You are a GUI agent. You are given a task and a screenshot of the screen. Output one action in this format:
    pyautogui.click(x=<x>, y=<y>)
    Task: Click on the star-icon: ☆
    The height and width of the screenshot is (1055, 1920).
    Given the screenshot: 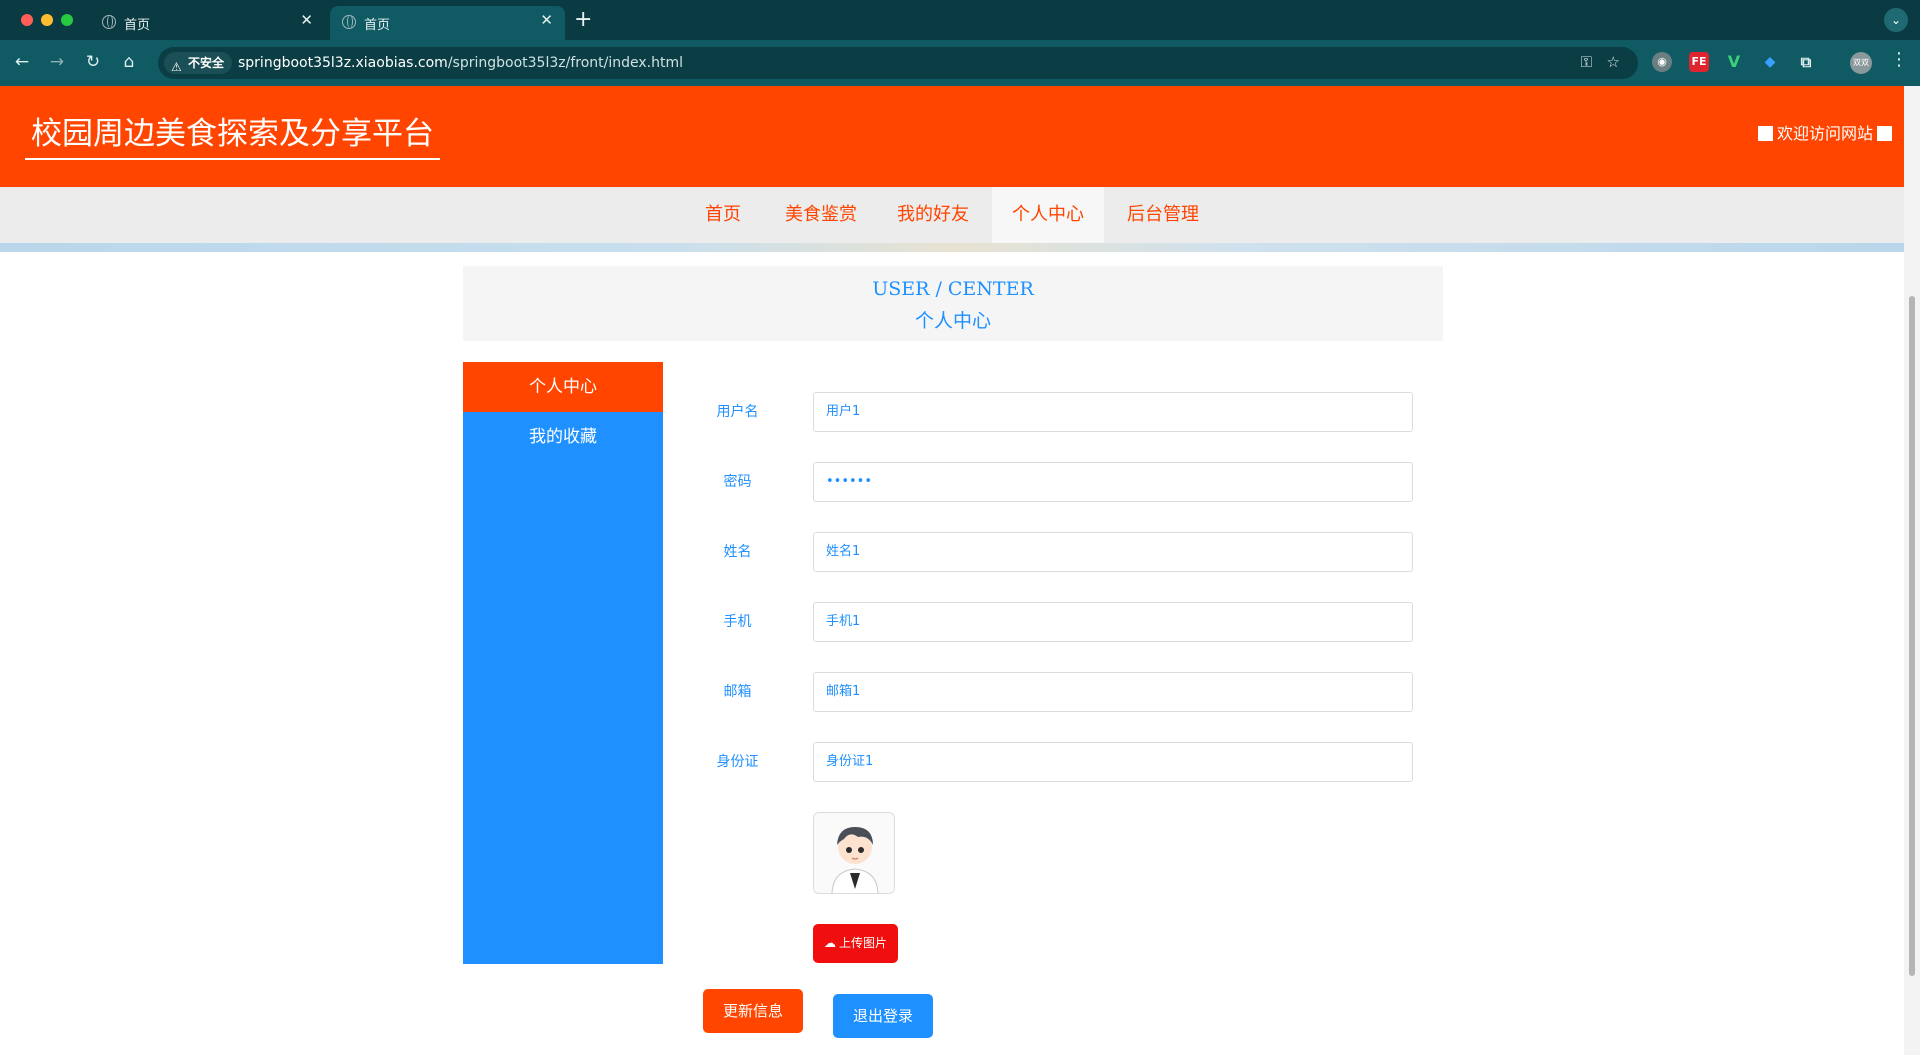 What is the action you would take?
    pyautogui.click(x=1613, y=62)
    